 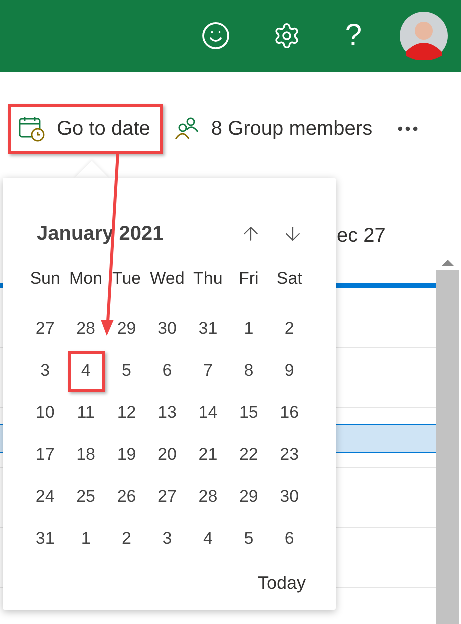 What do you see at coordinates (32, 129) in the screenshot?
I see `calendar-clock-icon` at bounding box center [32, 129].